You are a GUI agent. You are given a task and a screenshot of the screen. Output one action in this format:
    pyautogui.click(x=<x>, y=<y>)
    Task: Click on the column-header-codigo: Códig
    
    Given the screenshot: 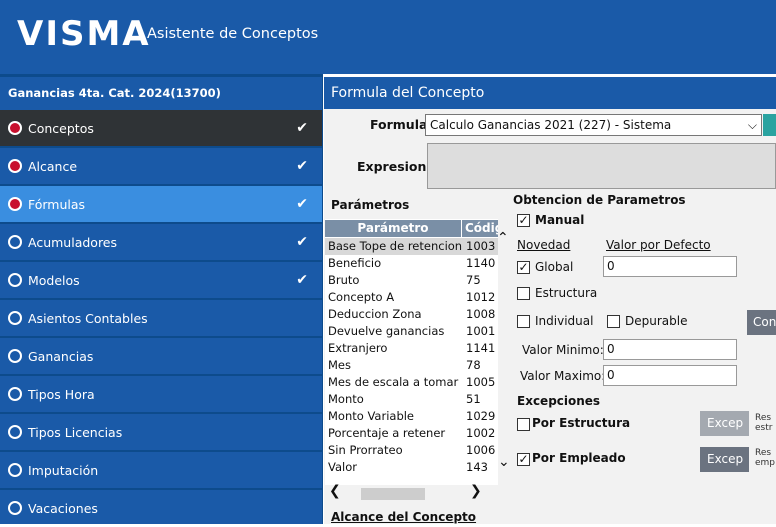 What is the action you would take?
    pyautogui.click(x=480, y=228)
    